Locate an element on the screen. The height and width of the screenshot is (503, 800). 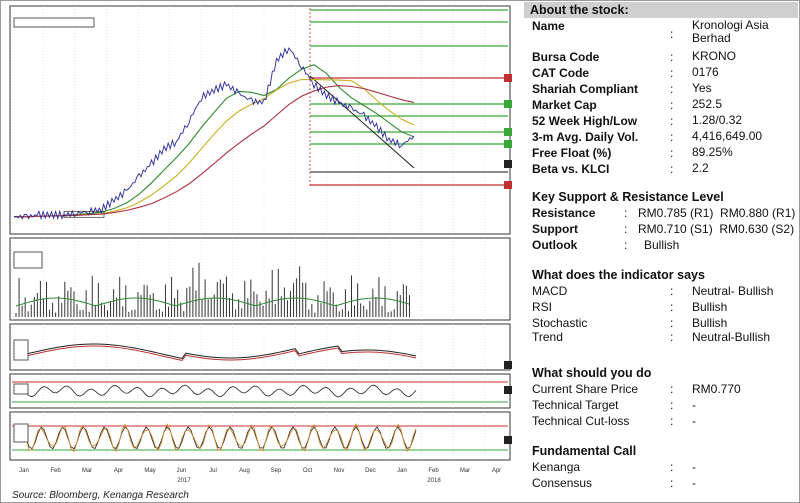
month-label: May is located at coordinates (149, 471).